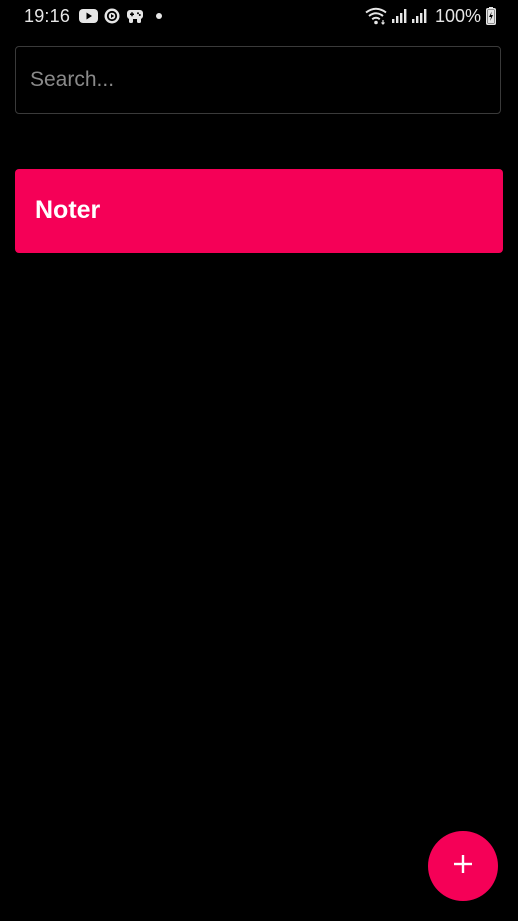 This screenshot has width=518, height=921. I want to click on note-card: Noter, so click(259, 211).